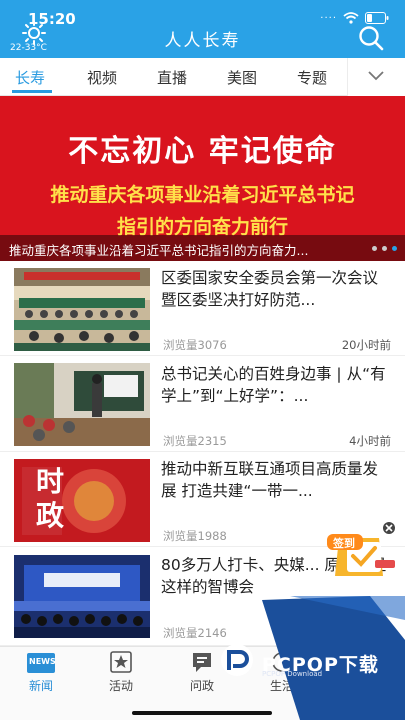  What do you see at coordinates (195, 633) in the screenshot?
I see `news-views: 浏览量2146` at bounding box center [195, 633].